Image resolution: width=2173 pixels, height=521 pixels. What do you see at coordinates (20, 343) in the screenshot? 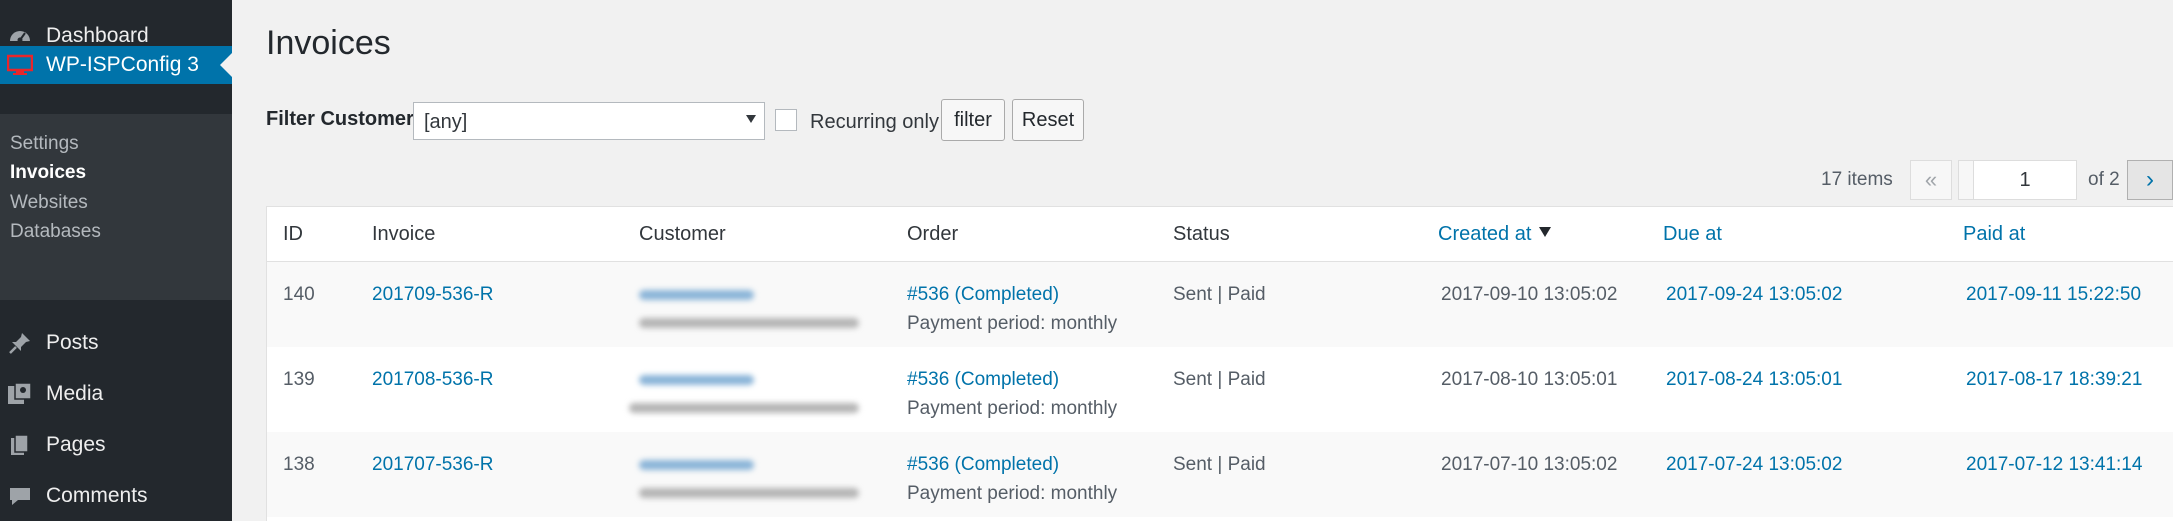
I see `pin-icon` at bounding box center [20, 343].